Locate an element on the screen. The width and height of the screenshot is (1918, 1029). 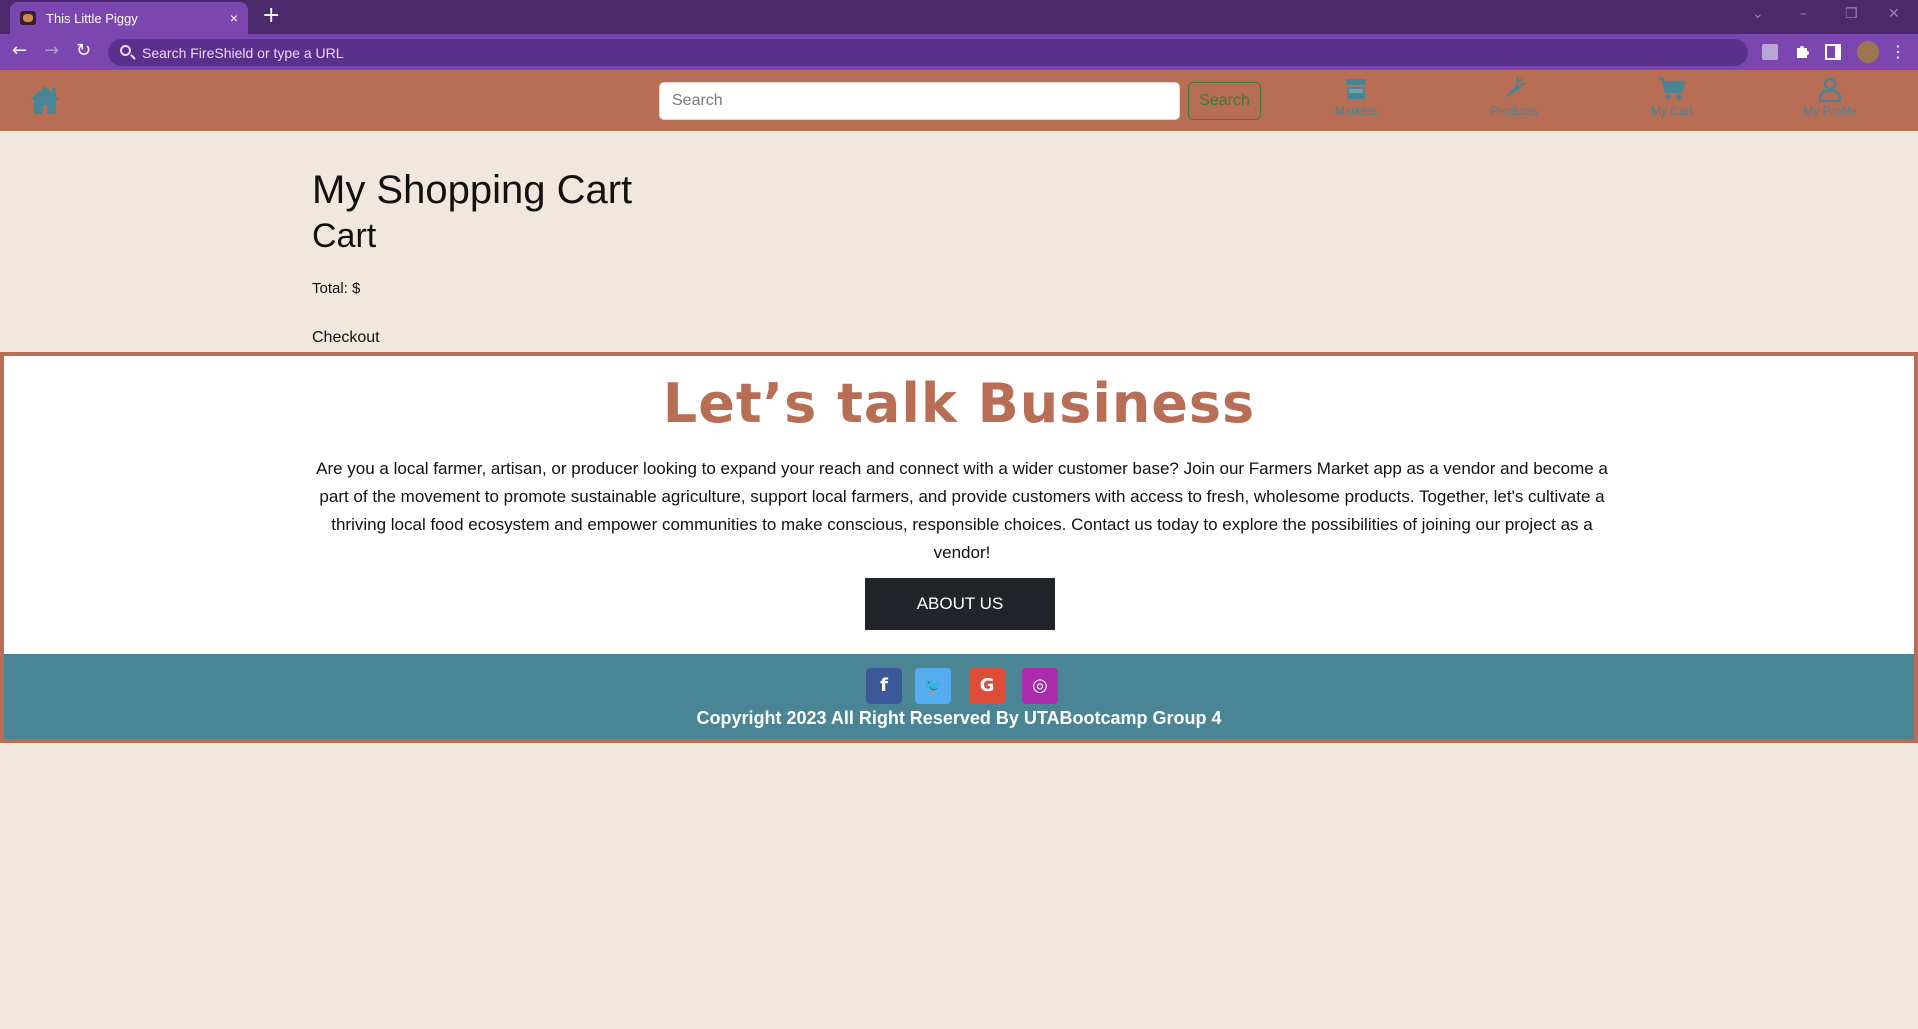
reload-icon: ↻ is located at coordinates (83, 51).